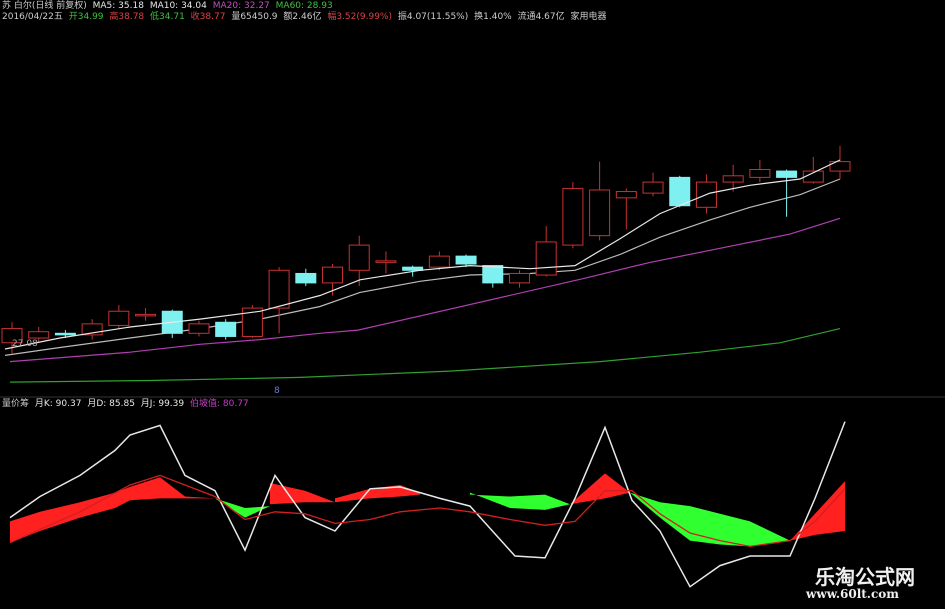  Describe the element at coordinates (162, 404) in the screenshot. I see `indicator-j: 月J: 99.39` at that location.